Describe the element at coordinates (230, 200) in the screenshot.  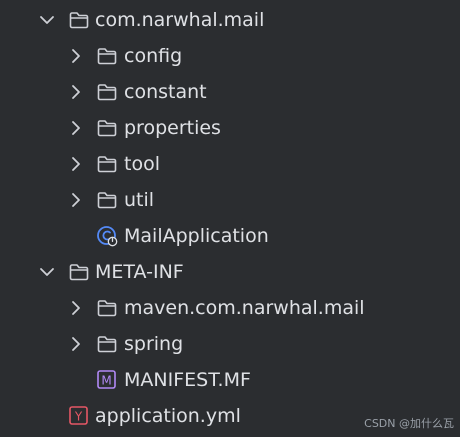
I see `tree-node-util: util` at that location.